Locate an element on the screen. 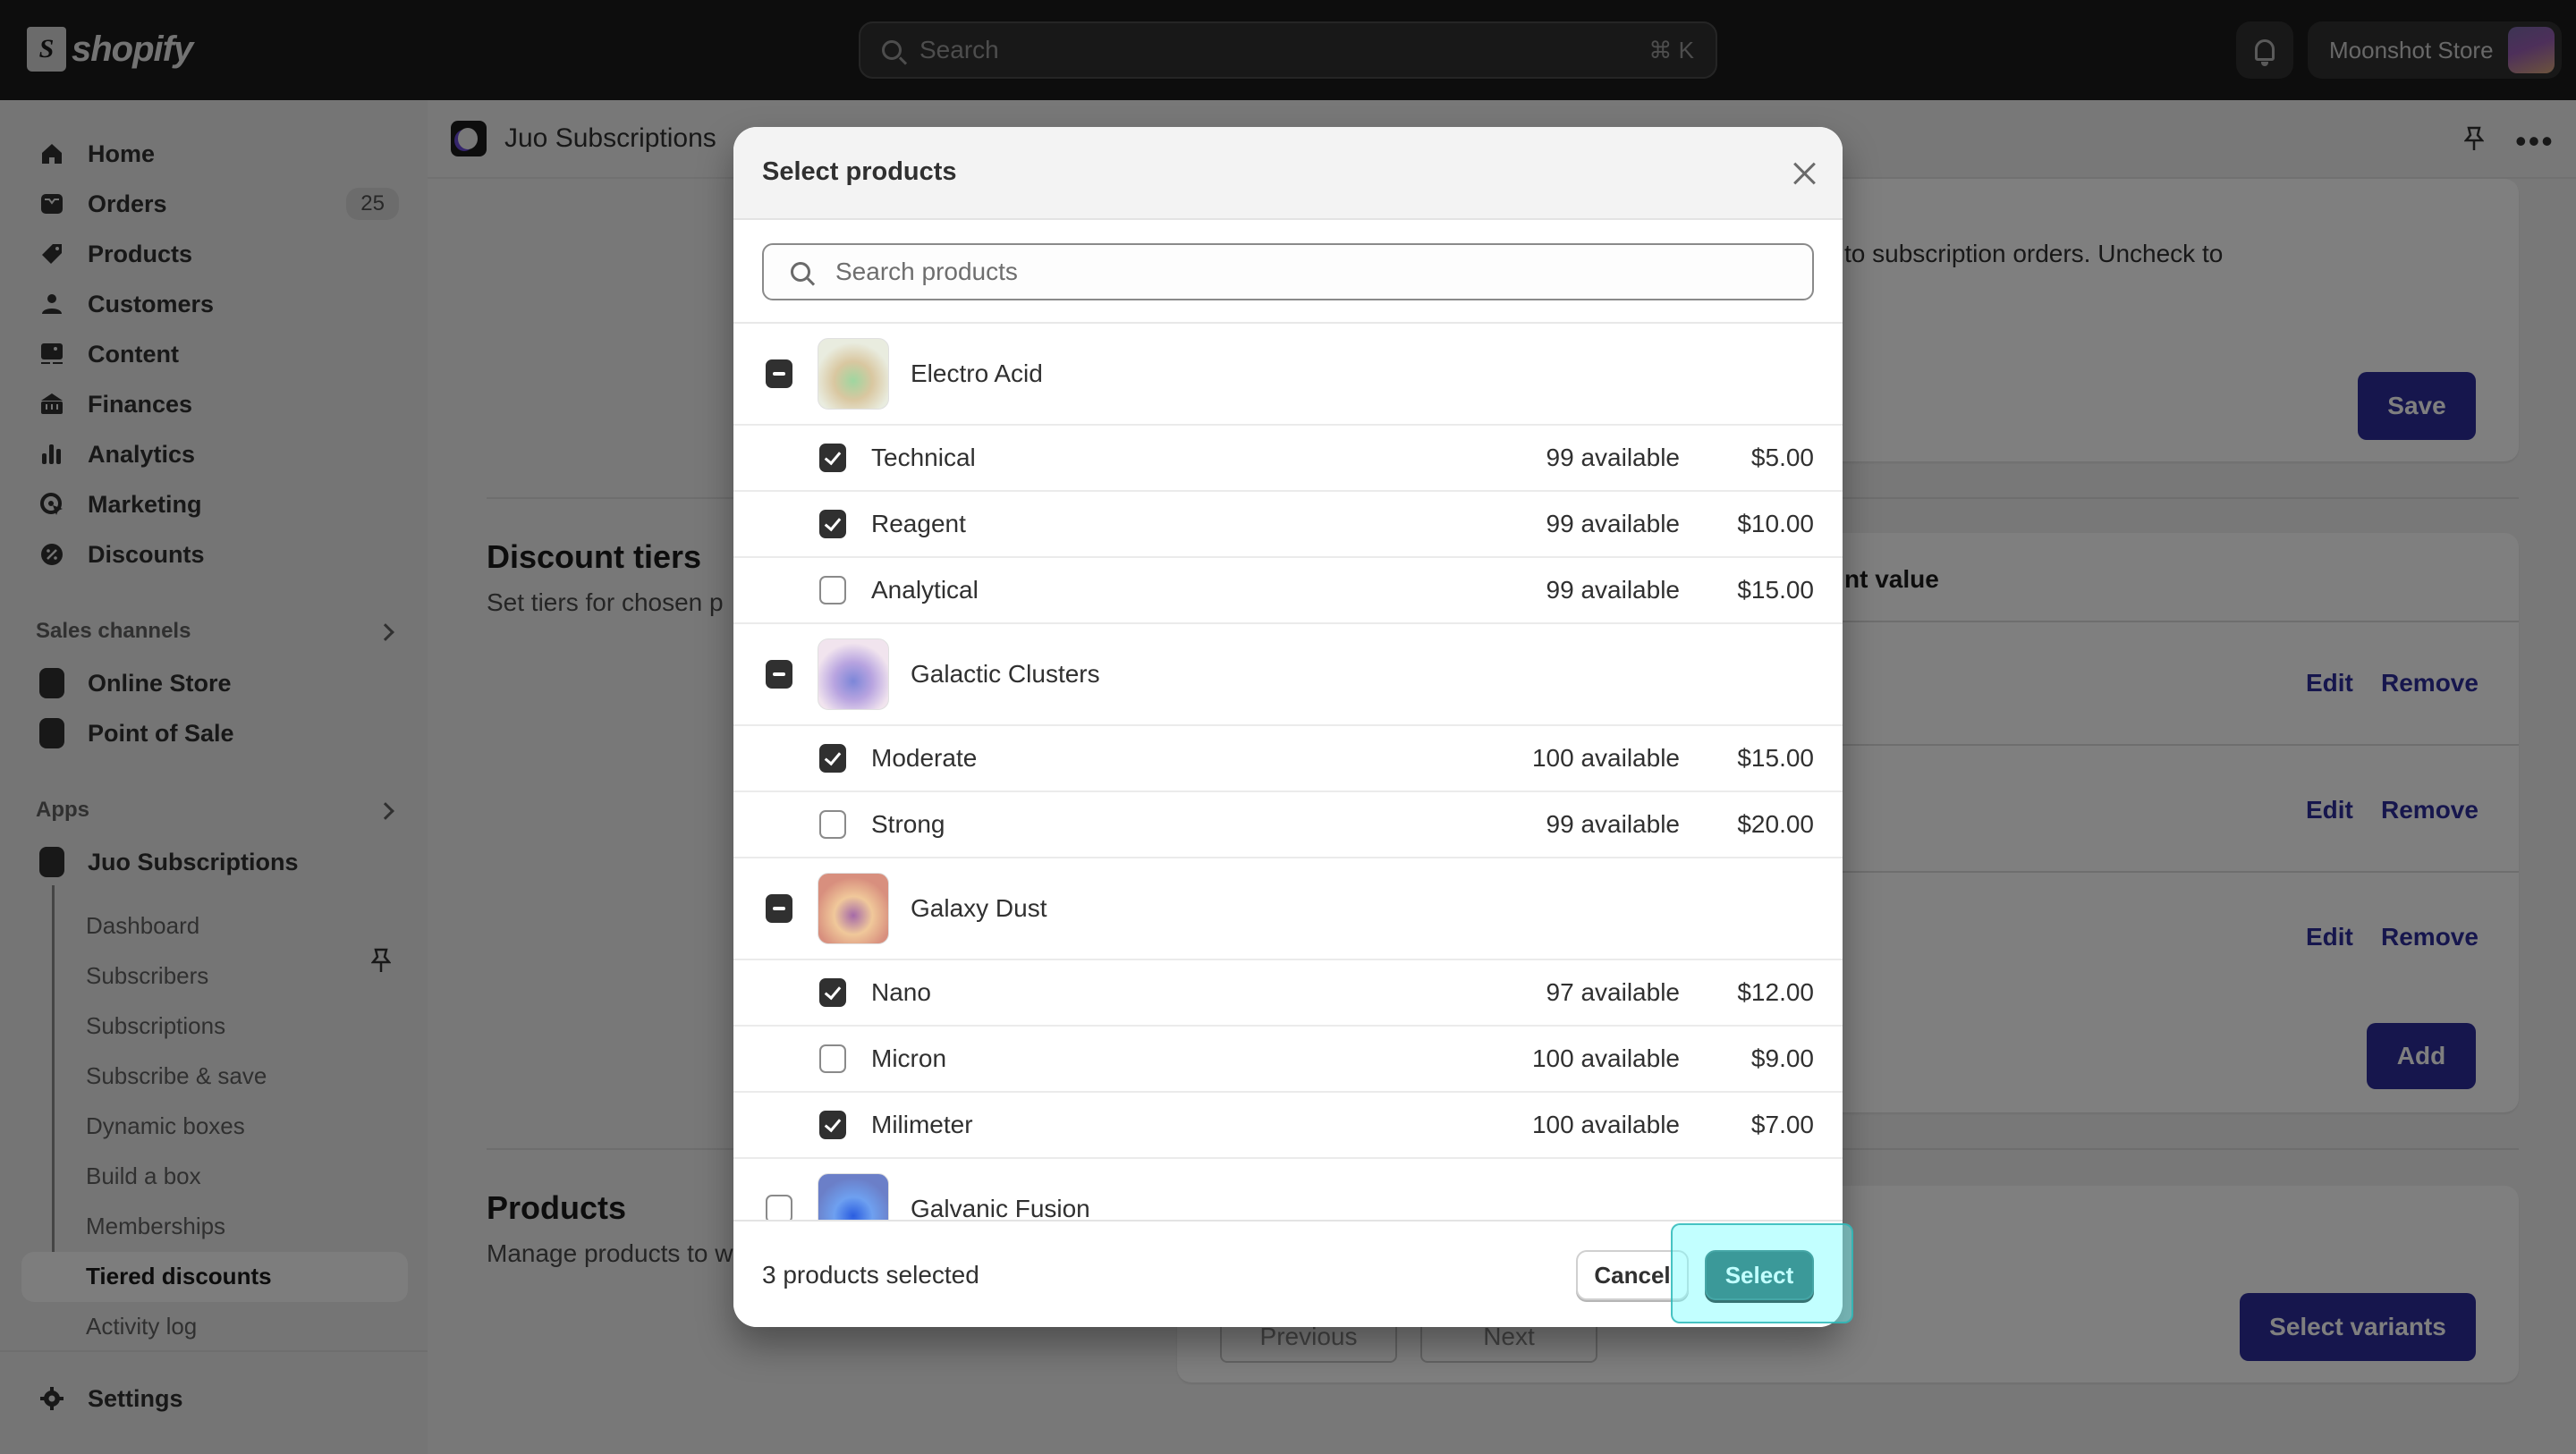 The image size is (2576, 1454). variant-row: Moderate 100 available $15.00 is located at coordinates (1288, 759).